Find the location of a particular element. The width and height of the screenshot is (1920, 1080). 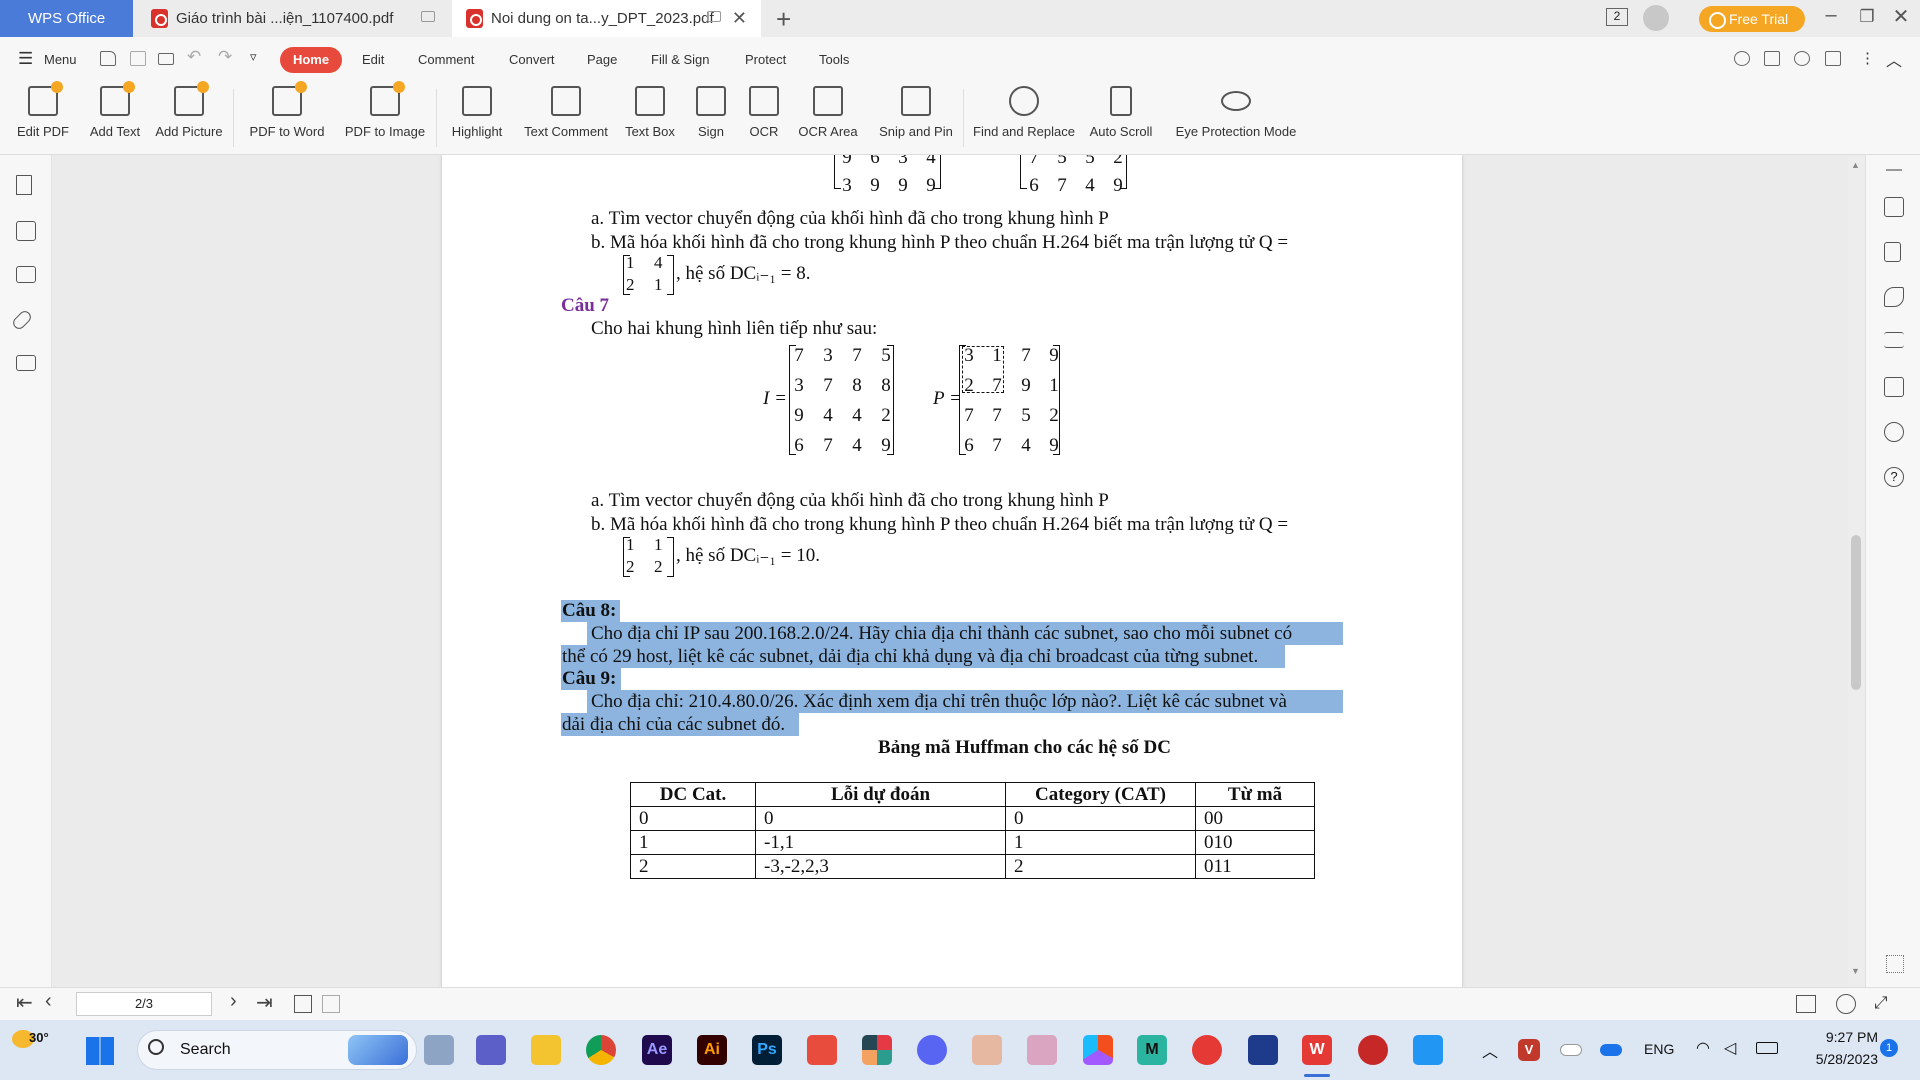

menu-button: Menu is located at coordinates (60, 59).